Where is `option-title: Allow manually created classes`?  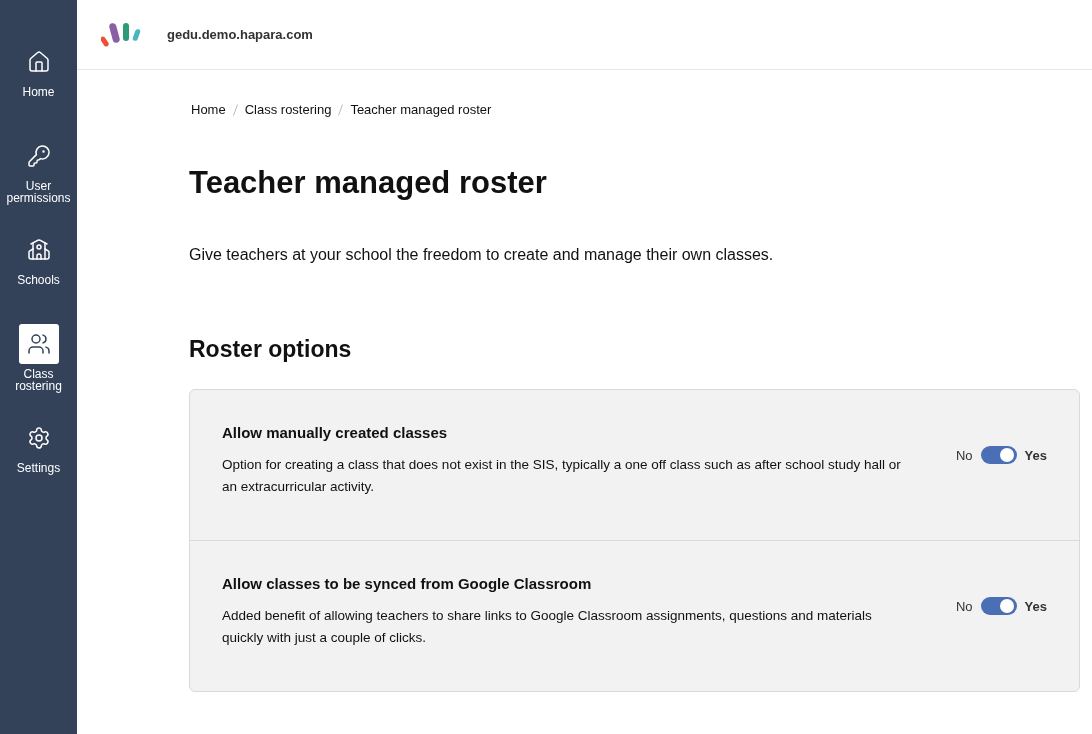
option-title: Allow manually created classes is located at coordinates (335, 432).